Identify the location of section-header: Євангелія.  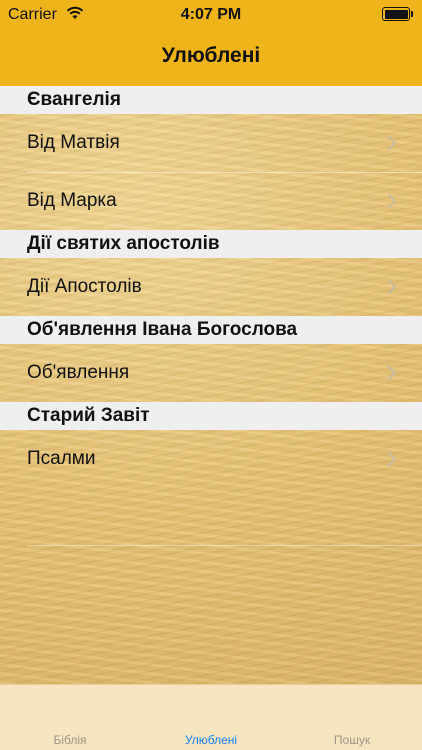
(211, 100).